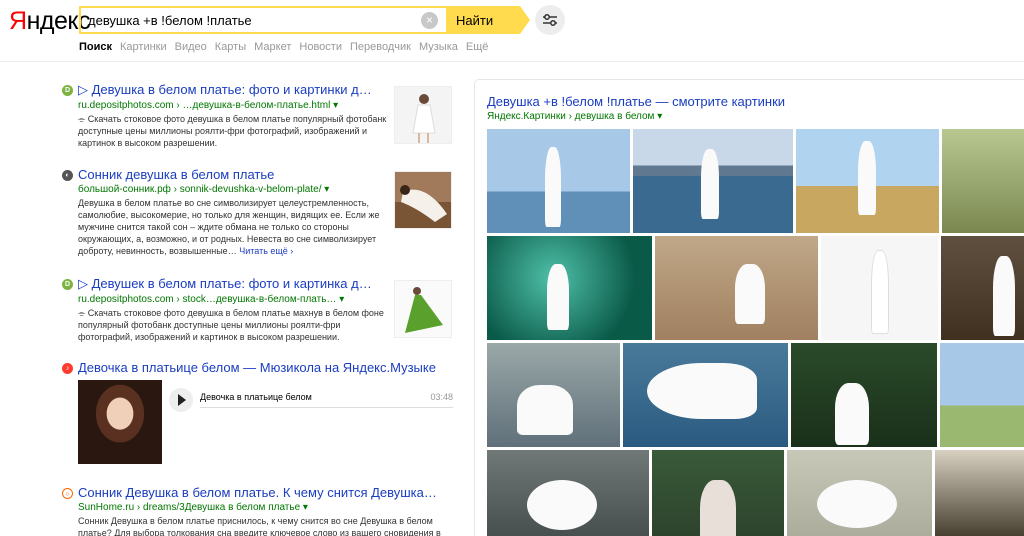  Describe the element at coordinates (266, 251) in the screenshot. I see `read-more-link: Читать ещё ›` at that location.